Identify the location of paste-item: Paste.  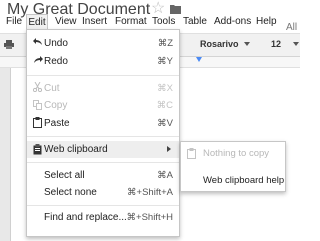
(57, 123).